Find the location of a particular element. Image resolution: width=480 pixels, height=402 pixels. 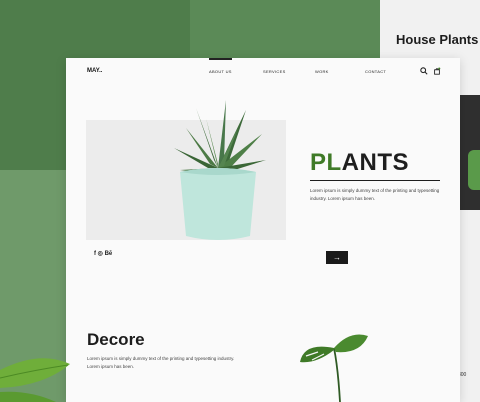

nav-contact: CONTACT is located at coordinates (375, 71).